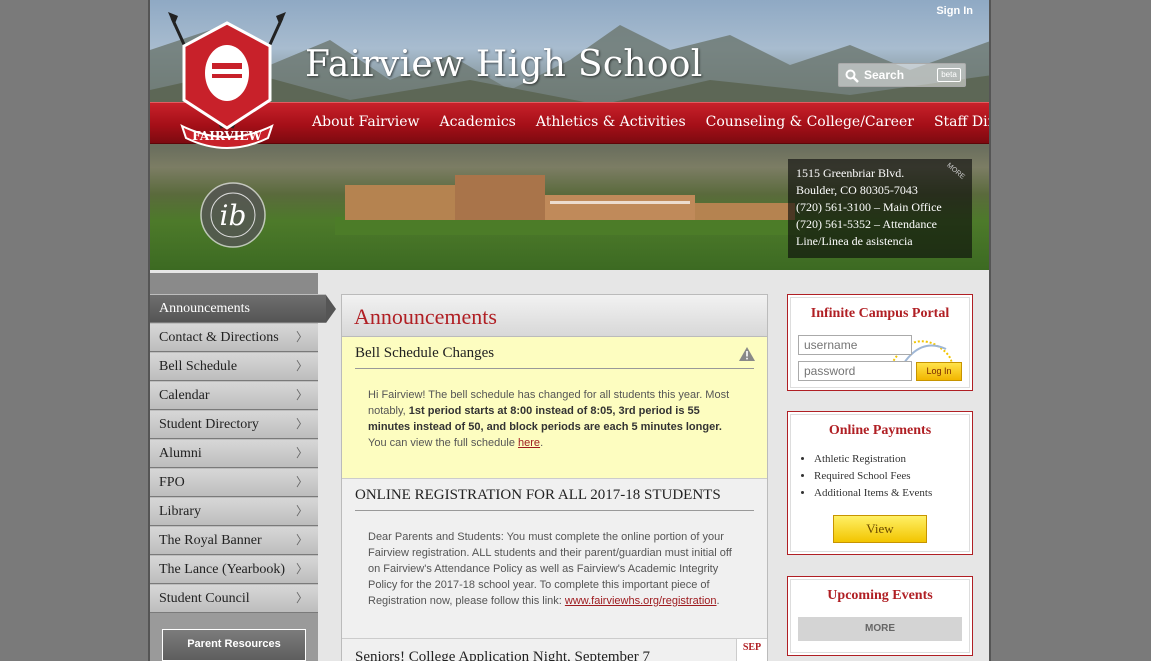 This screenshot has height=661, width=1151. I want to click on events-more-button: MORE, so click(880, 629).